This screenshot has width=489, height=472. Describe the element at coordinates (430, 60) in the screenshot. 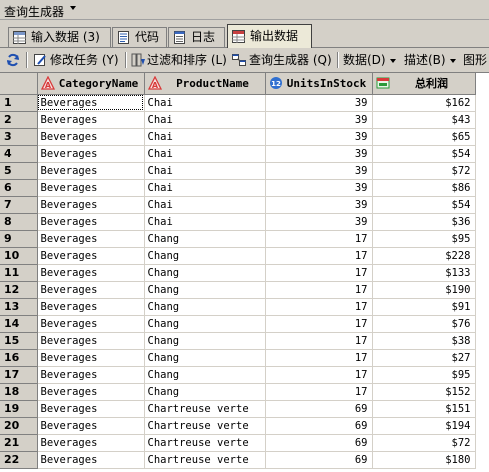

I see `describe-menu: 描述(B)` at that location.